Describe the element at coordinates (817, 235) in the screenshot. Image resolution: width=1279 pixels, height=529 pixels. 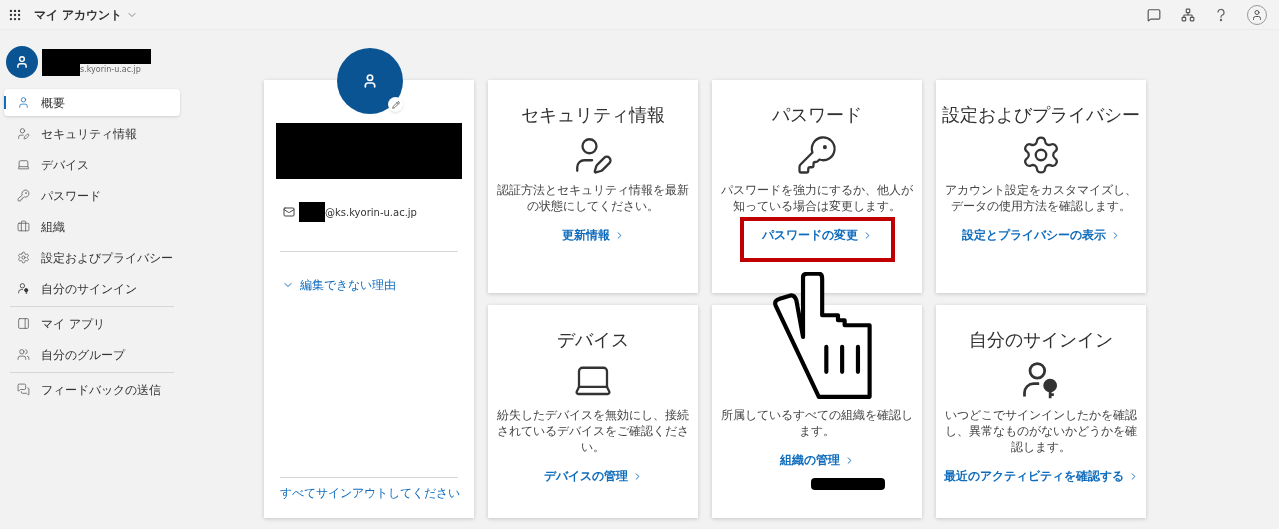
I see `card-link: パスワードの変更` at that location.